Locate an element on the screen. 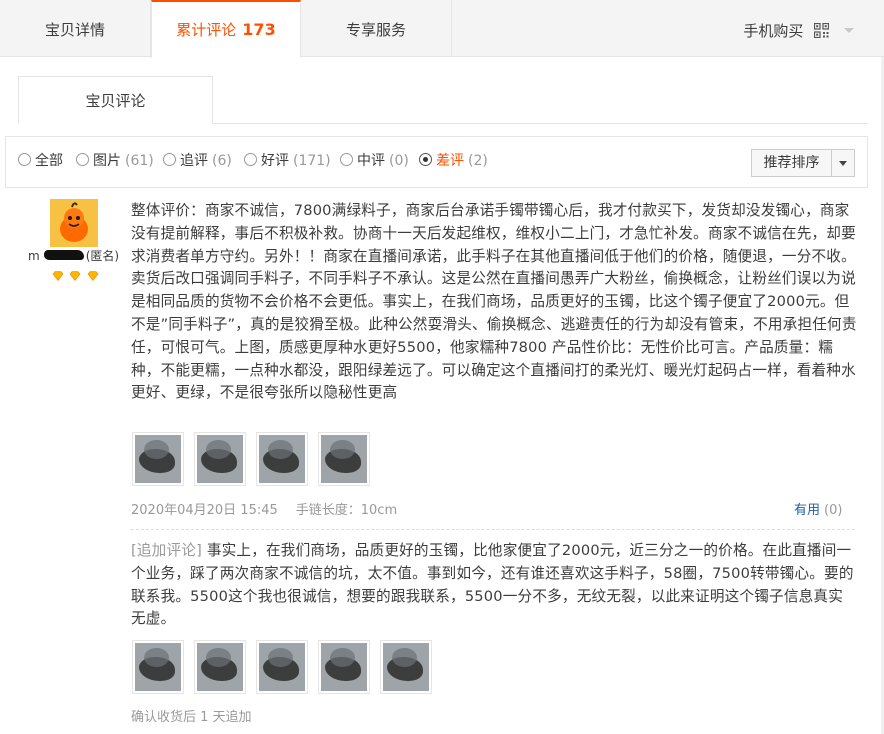  filter-count: (2) is located at coordinates (478, 161).